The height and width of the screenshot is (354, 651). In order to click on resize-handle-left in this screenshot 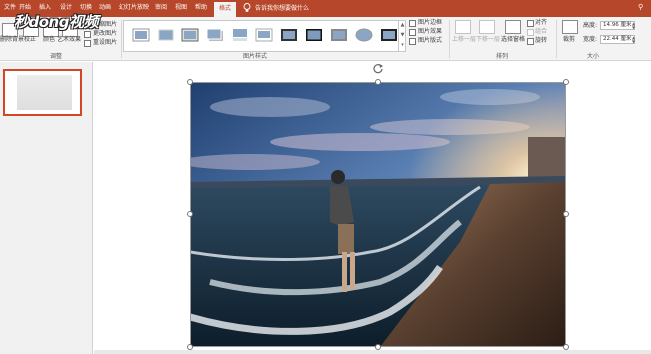, I will do `click(190, 214)`.